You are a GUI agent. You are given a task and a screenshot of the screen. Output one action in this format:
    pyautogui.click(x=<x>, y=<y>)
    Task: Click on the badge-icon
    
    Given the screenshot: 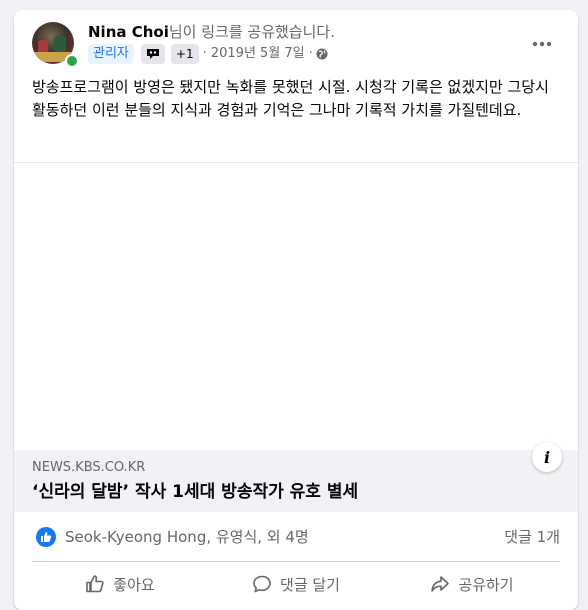 What is the action you would take?
    pyautogui.click(x=152, y=54)
    